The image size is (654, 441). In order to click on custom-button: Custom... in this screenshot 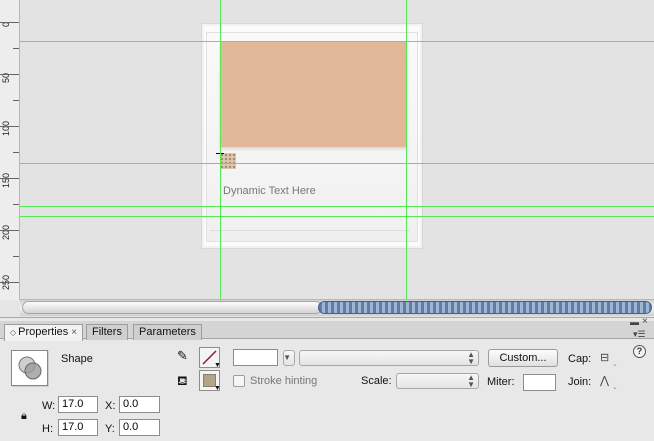, I will do `click(523, 358)`.